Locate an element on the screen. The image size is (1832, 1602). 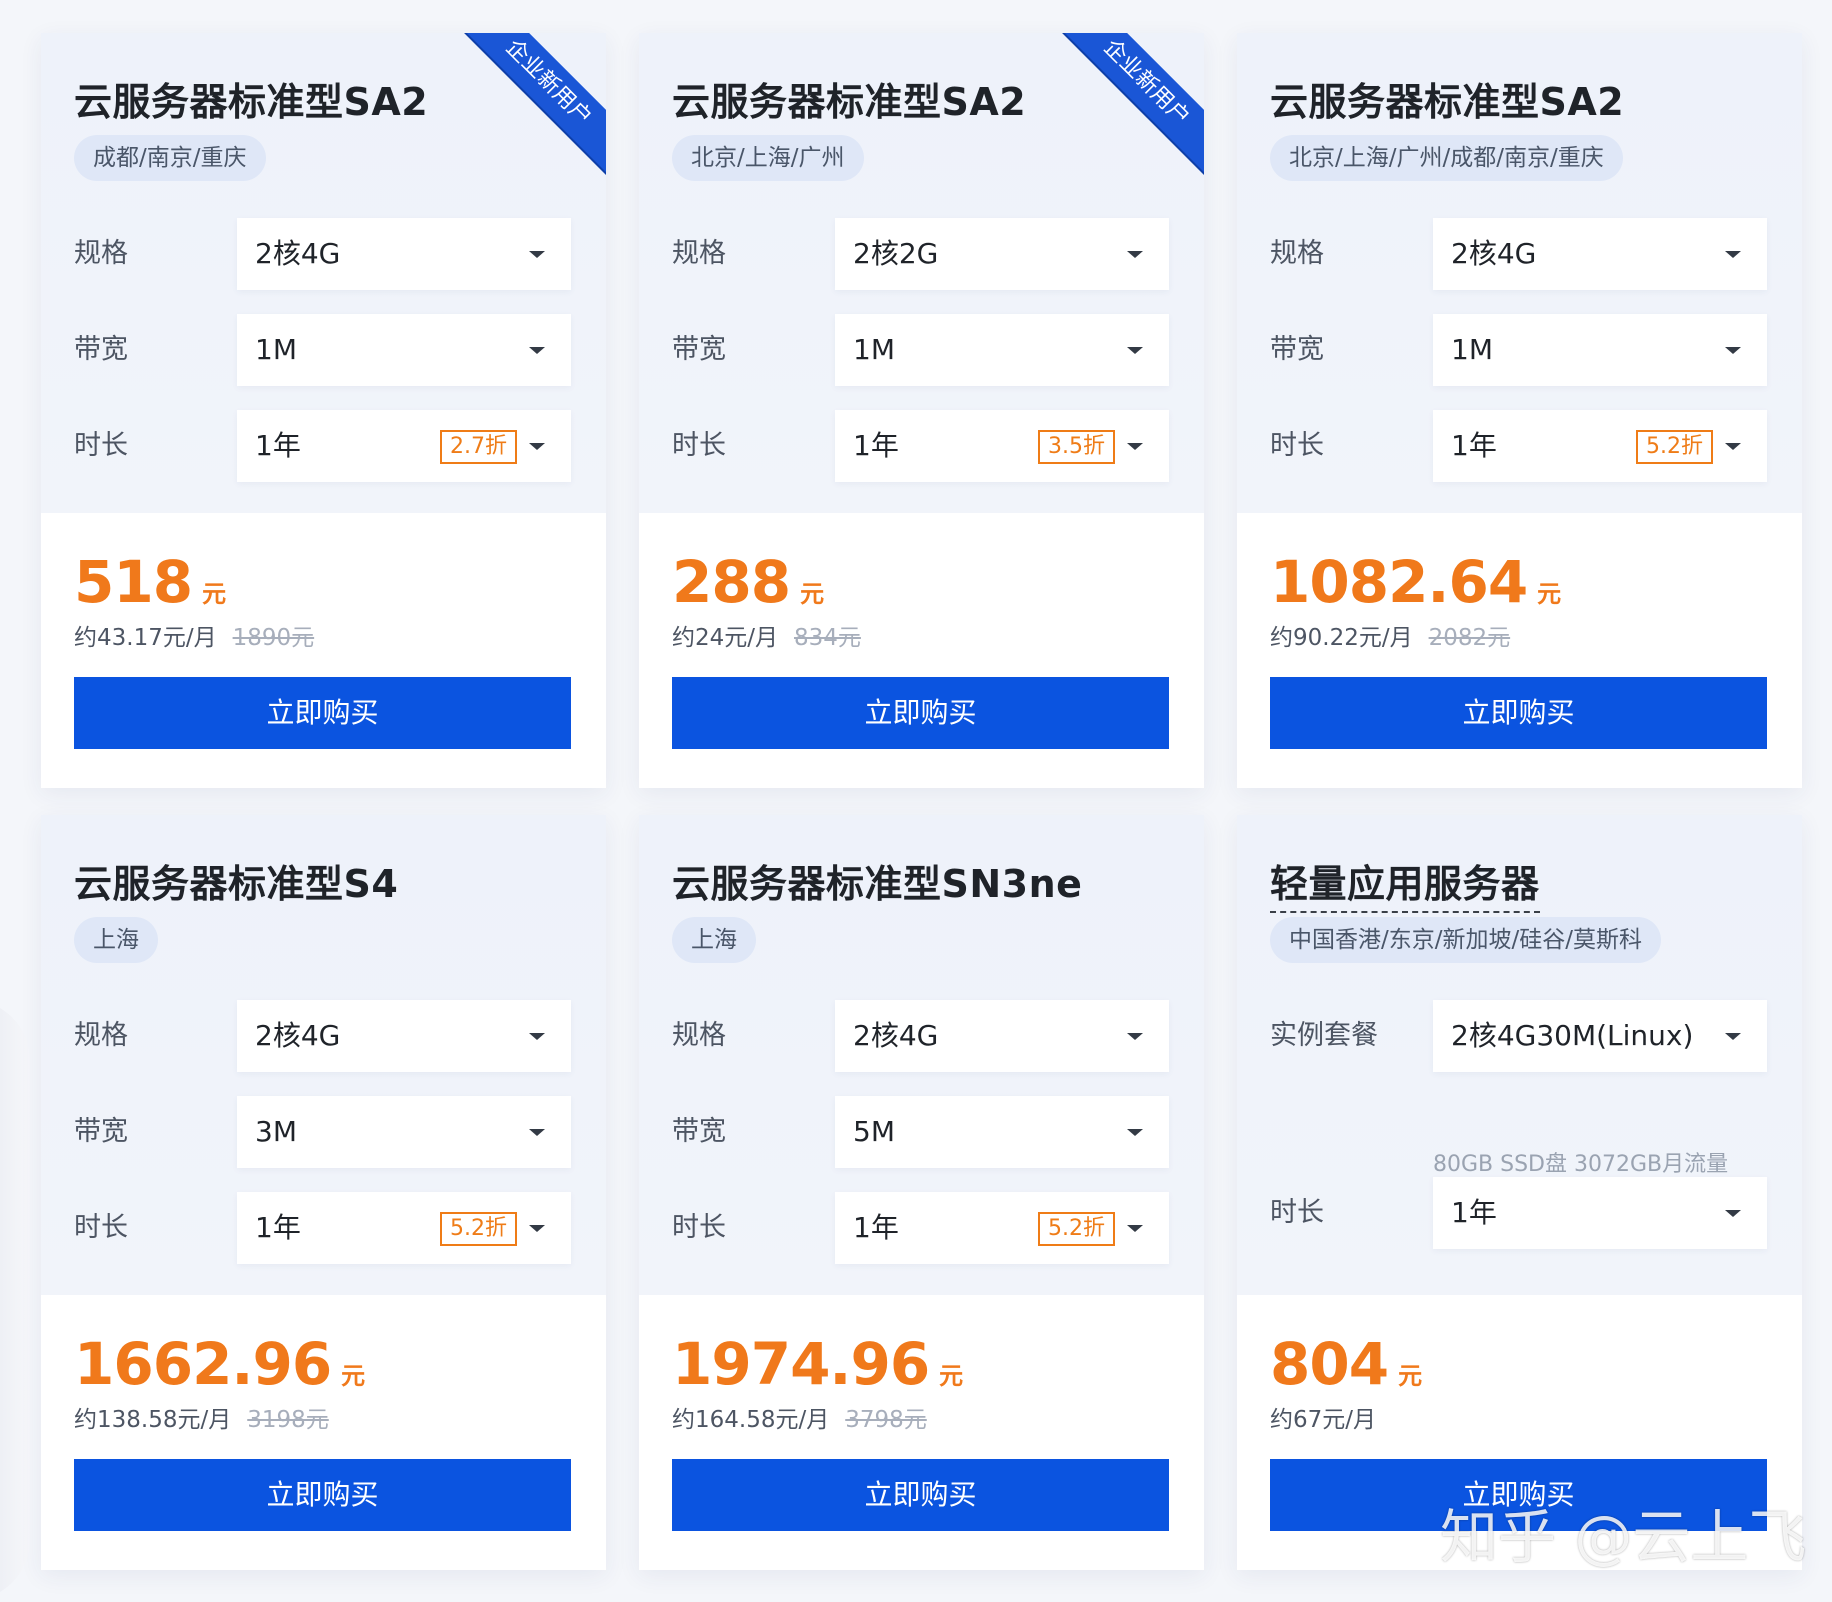
price-line: 518 元 is located at coordinates (150, 582).